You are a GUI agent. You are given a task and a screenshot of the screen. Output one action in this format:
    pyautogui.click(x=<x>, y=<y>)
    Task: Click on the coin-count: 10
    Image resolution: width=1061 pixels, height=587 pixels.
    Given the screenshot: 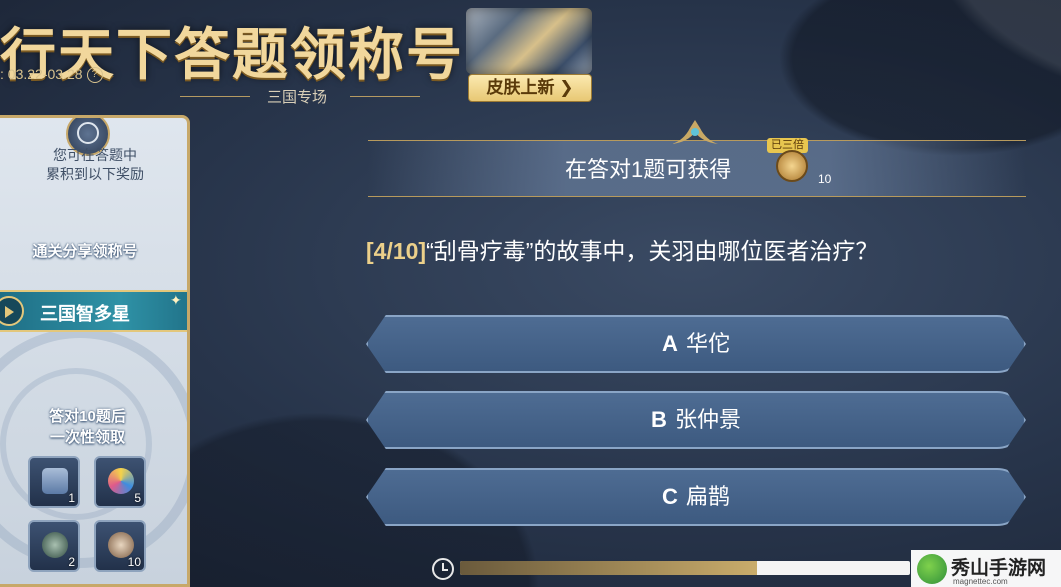 What is the action you would take?
    pyautogui.click(x=825, y=179)
    